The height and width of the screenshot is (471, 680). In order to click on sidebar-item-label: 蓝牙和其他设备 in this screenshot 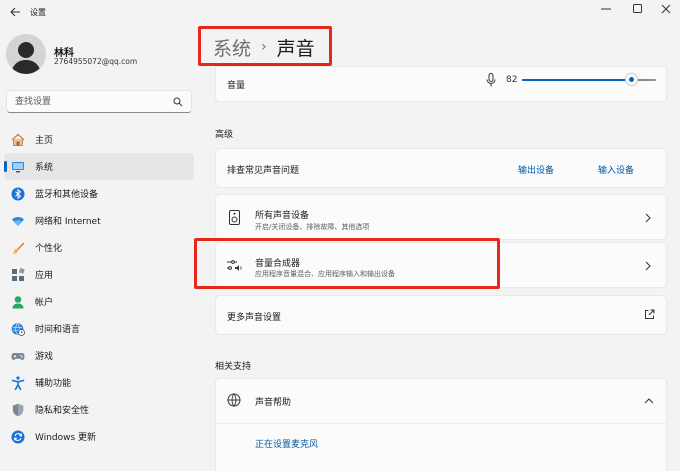, I will do `click(67, 195)`.